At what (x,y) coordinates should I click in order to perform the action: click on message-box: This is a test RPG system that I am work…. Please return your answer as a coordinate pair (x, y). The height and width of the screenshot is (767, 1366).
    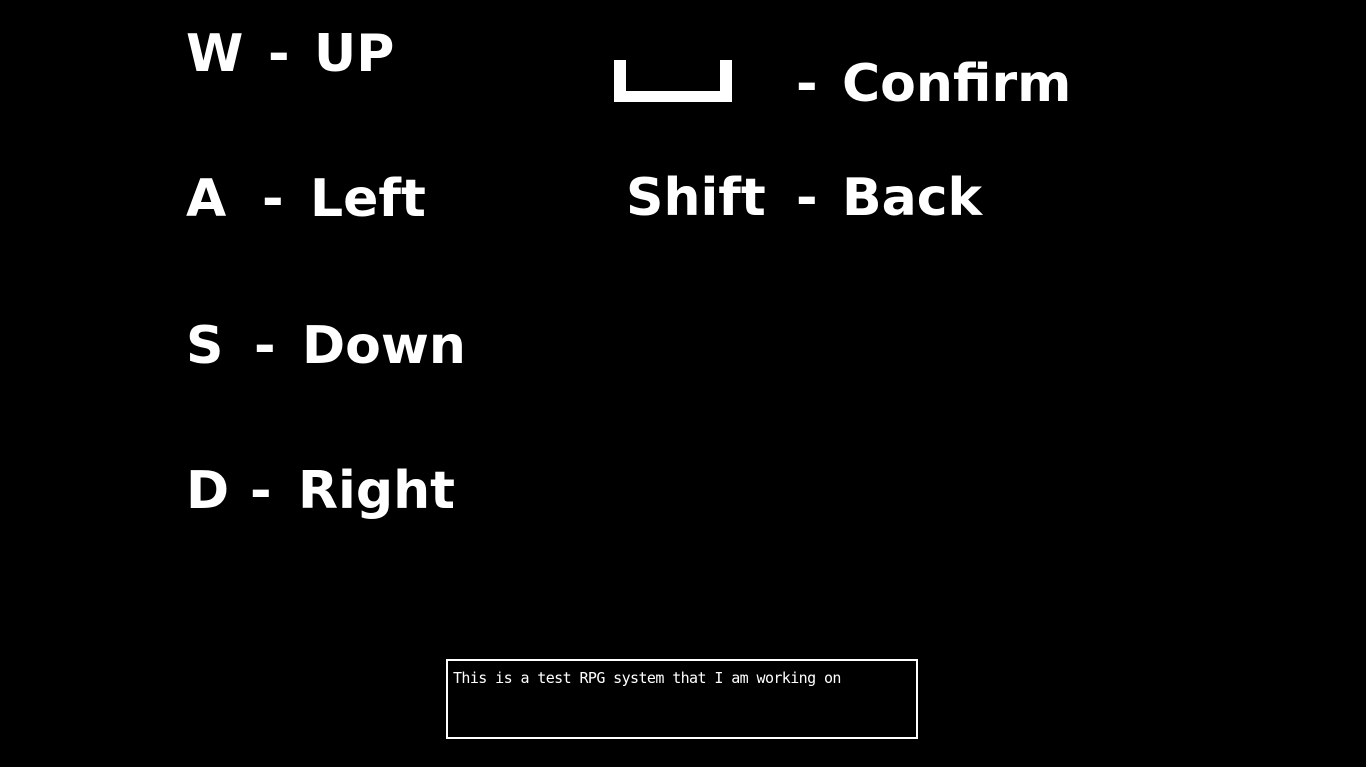
    Looking at the image, I should click on (682, 699).